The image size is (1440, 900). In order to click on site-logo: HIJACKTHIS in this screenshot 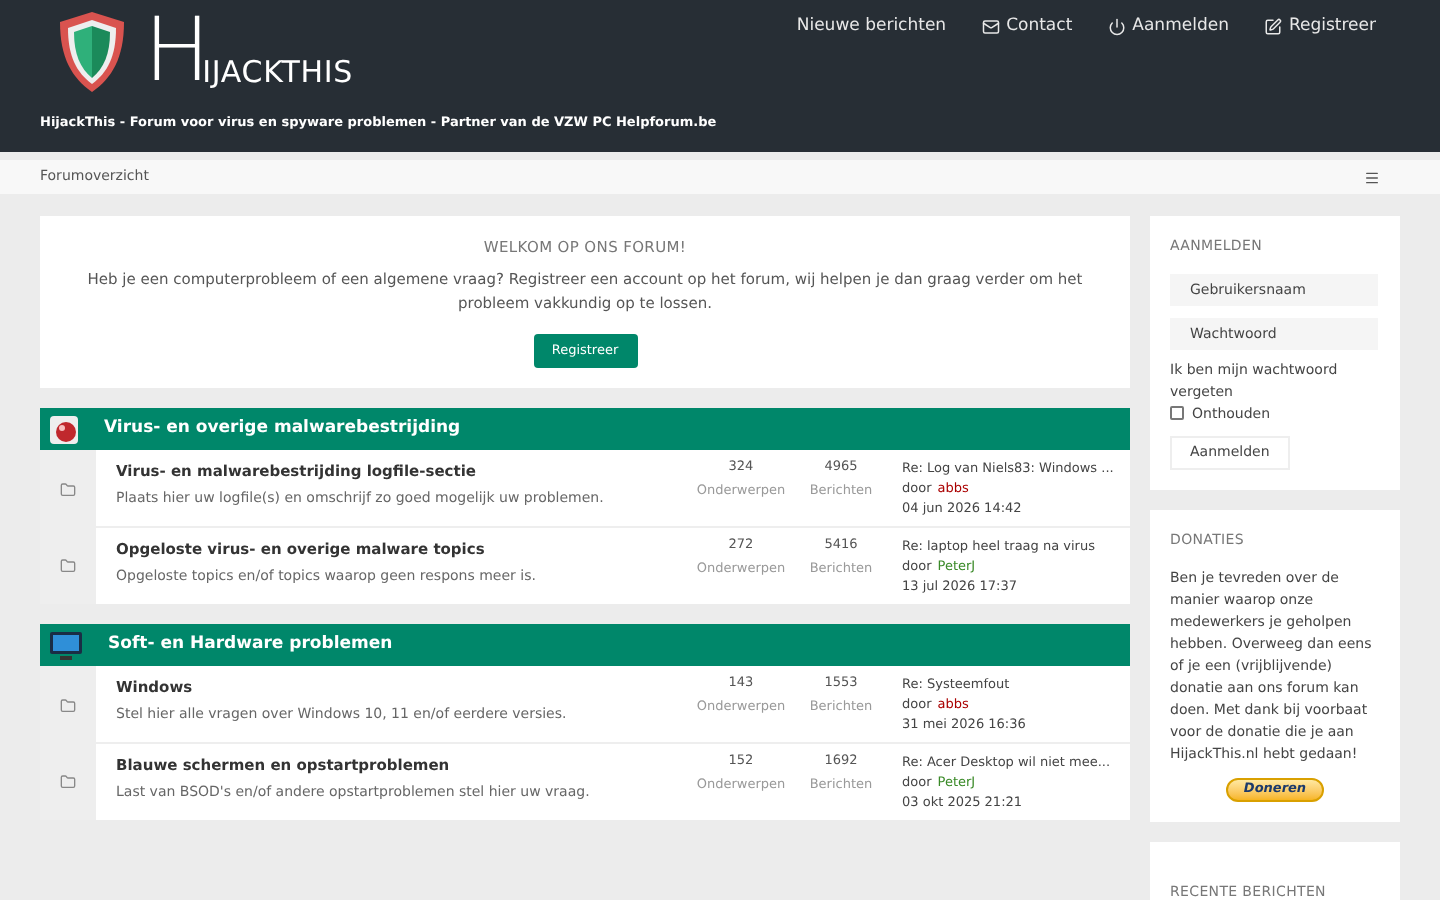, I will do `click(249, 52)`.